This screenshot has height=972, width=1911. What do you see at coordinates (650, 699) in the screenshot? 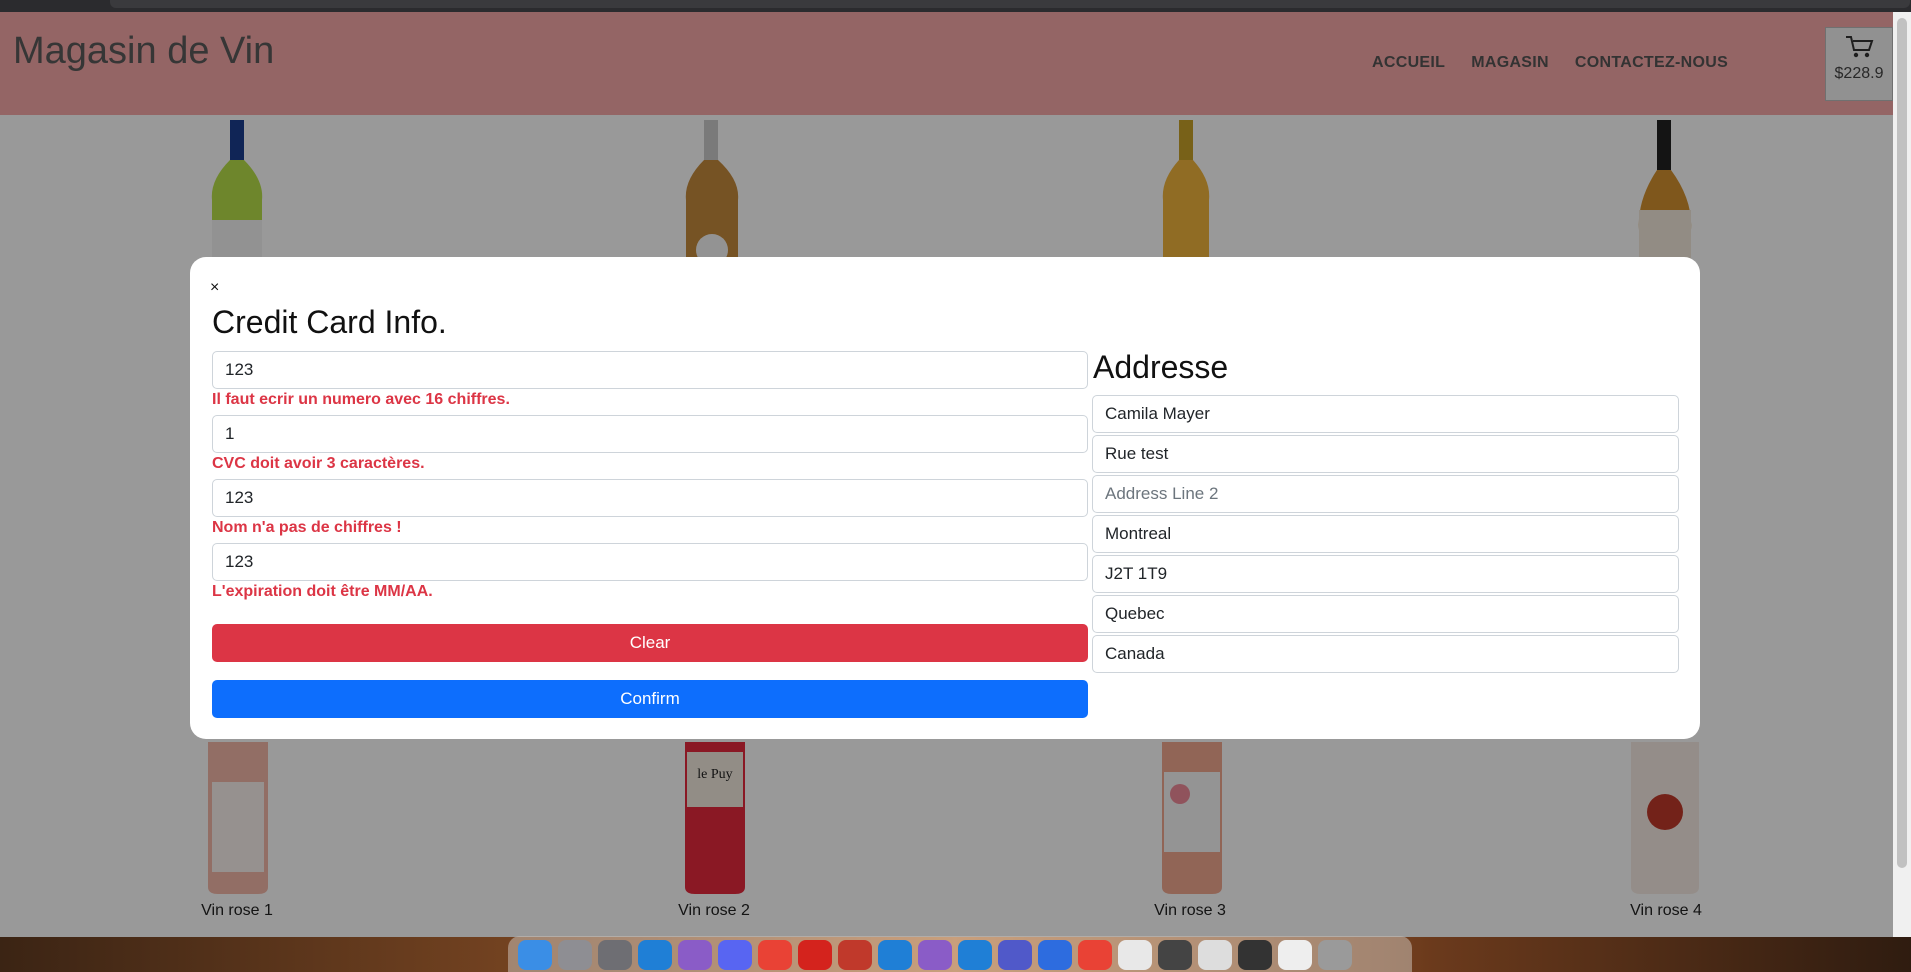
I see `confirm-button: Confirm` at bounding box center [650, 699].